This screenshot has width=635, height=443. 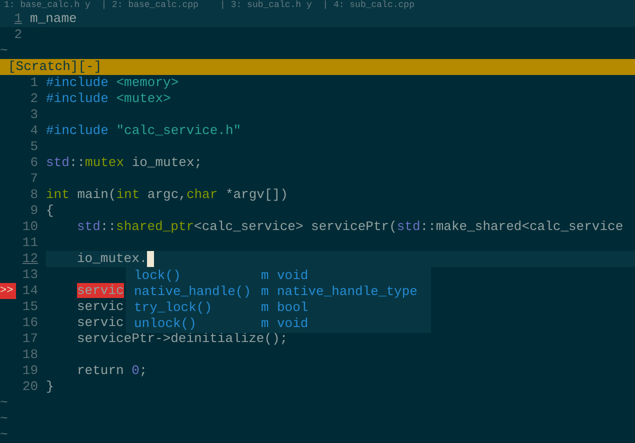 What do you see at coordinates (112, 259) in the screenshot?
I see `code-line: io_mutex.` at bounding box center [112, 259].